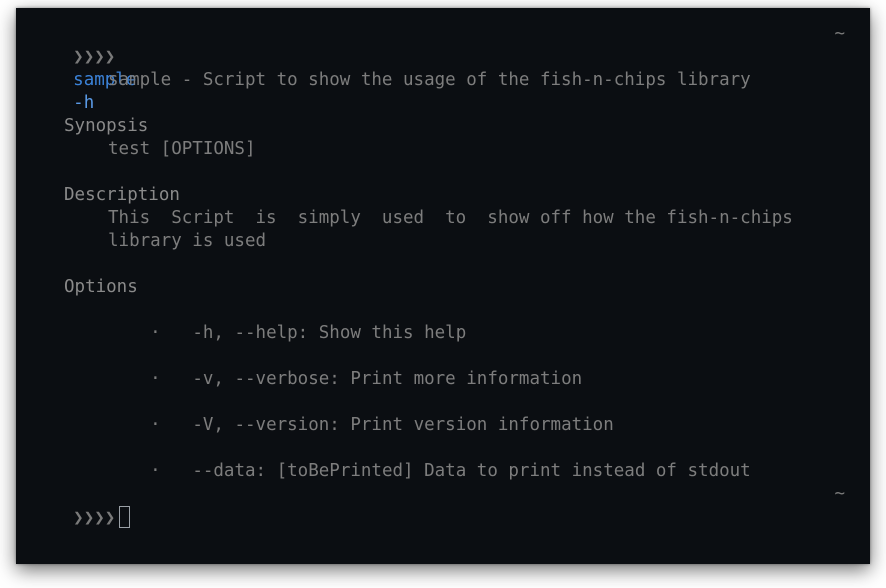 Image resolution: width=886 pixels, height=588 pixels. Describe the element at coordinates (106, 126) in the screenshot. I see `synopsis-heading: Synopsis` at that location.